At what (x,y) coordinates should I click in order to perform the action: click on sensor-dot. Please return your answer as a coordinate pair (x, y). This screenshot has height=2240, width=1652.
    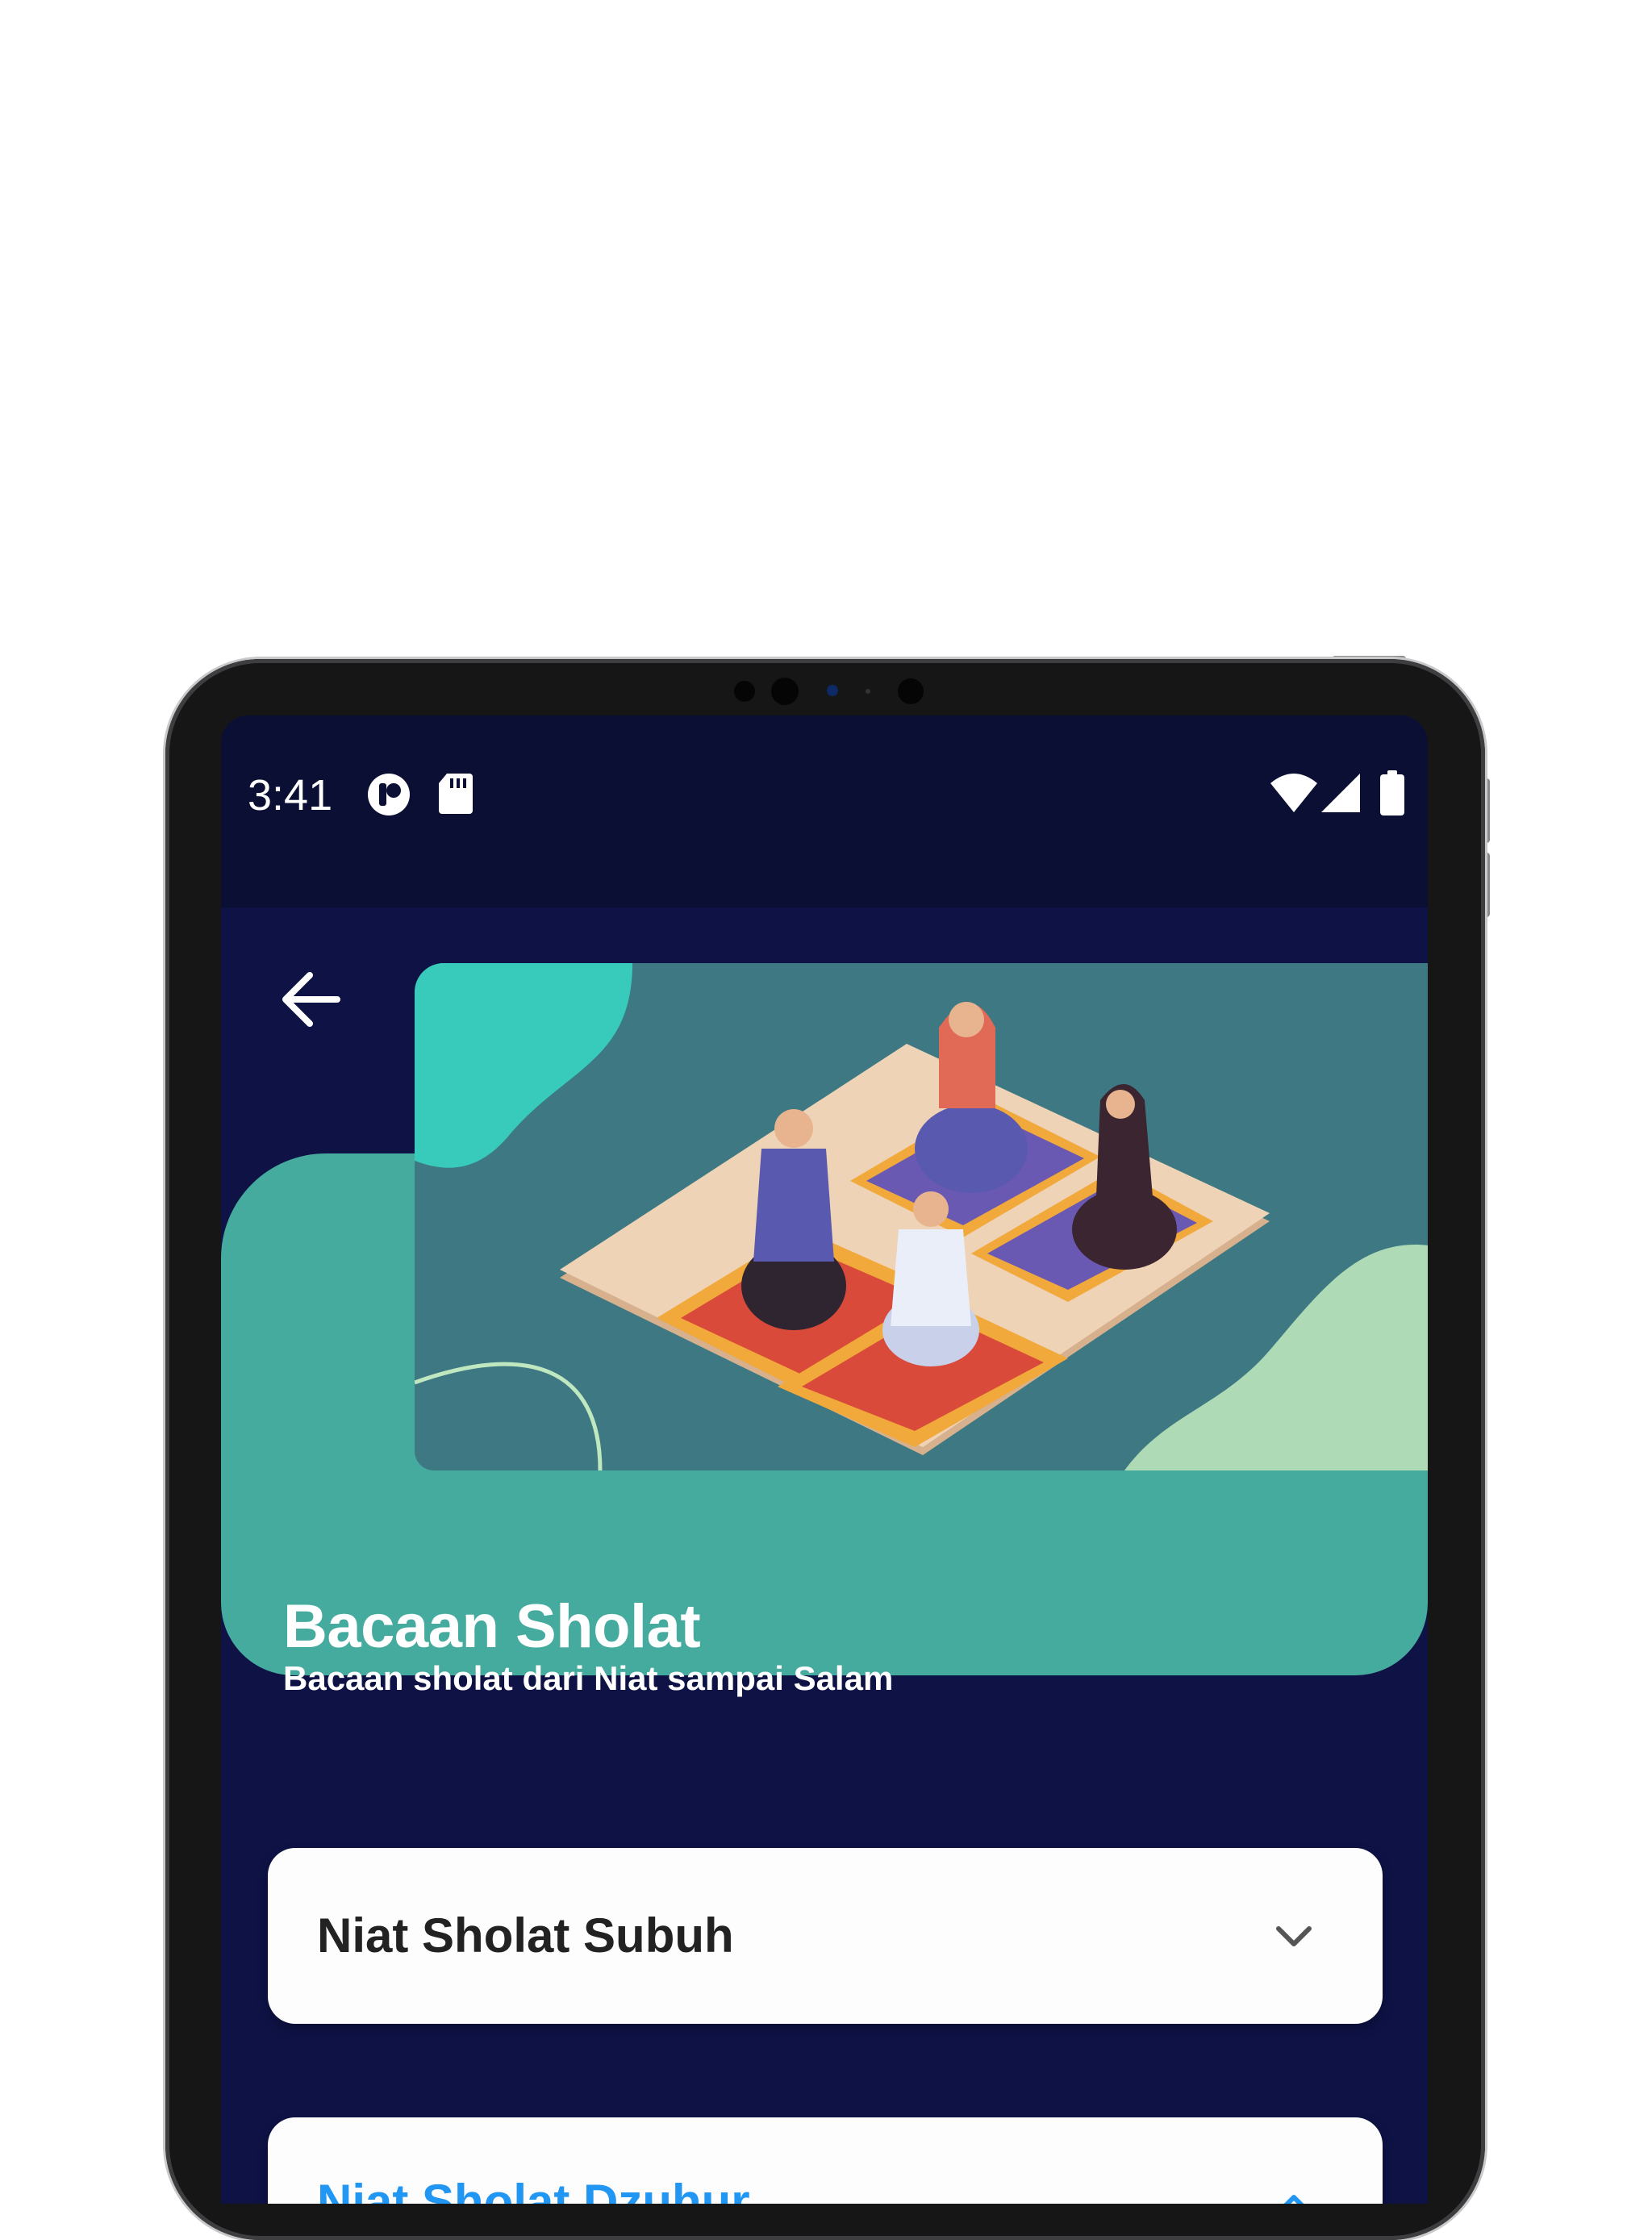
    Looking at the image, I should click on (744, 691).